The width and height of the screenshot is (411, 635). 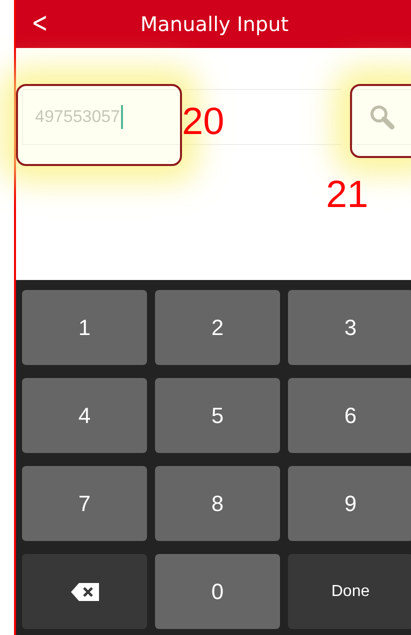 What do you see at coordinates (122, 117) in the screenshot?
I see `text-caret` at bounding box center [122, 117].